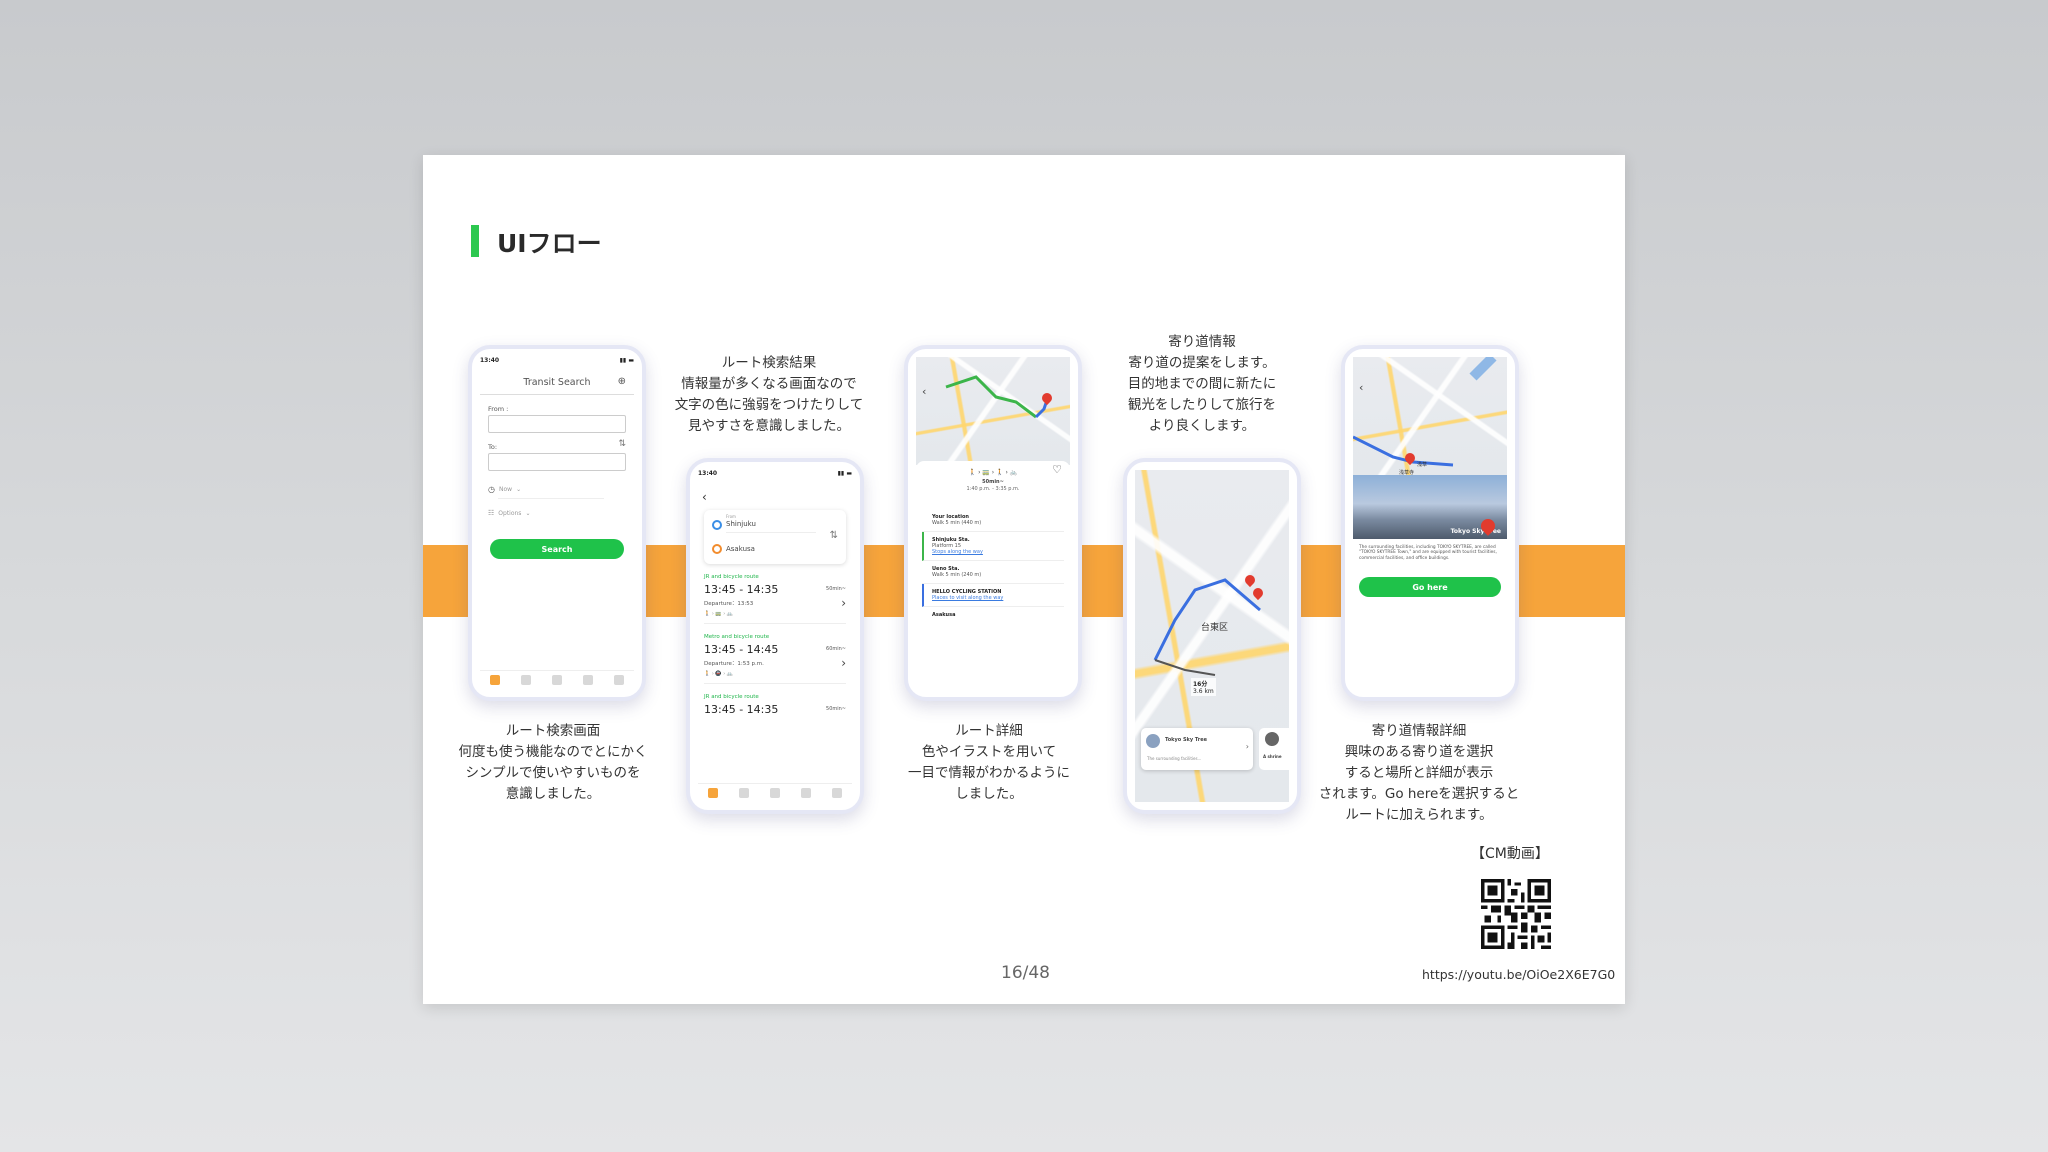 The width and height of the screenshot is (2048, 1152). What do you see at coordinates (944, 615) in the screenshot?
I see `route-step: Asakusa` at bounding box center [944, 615].